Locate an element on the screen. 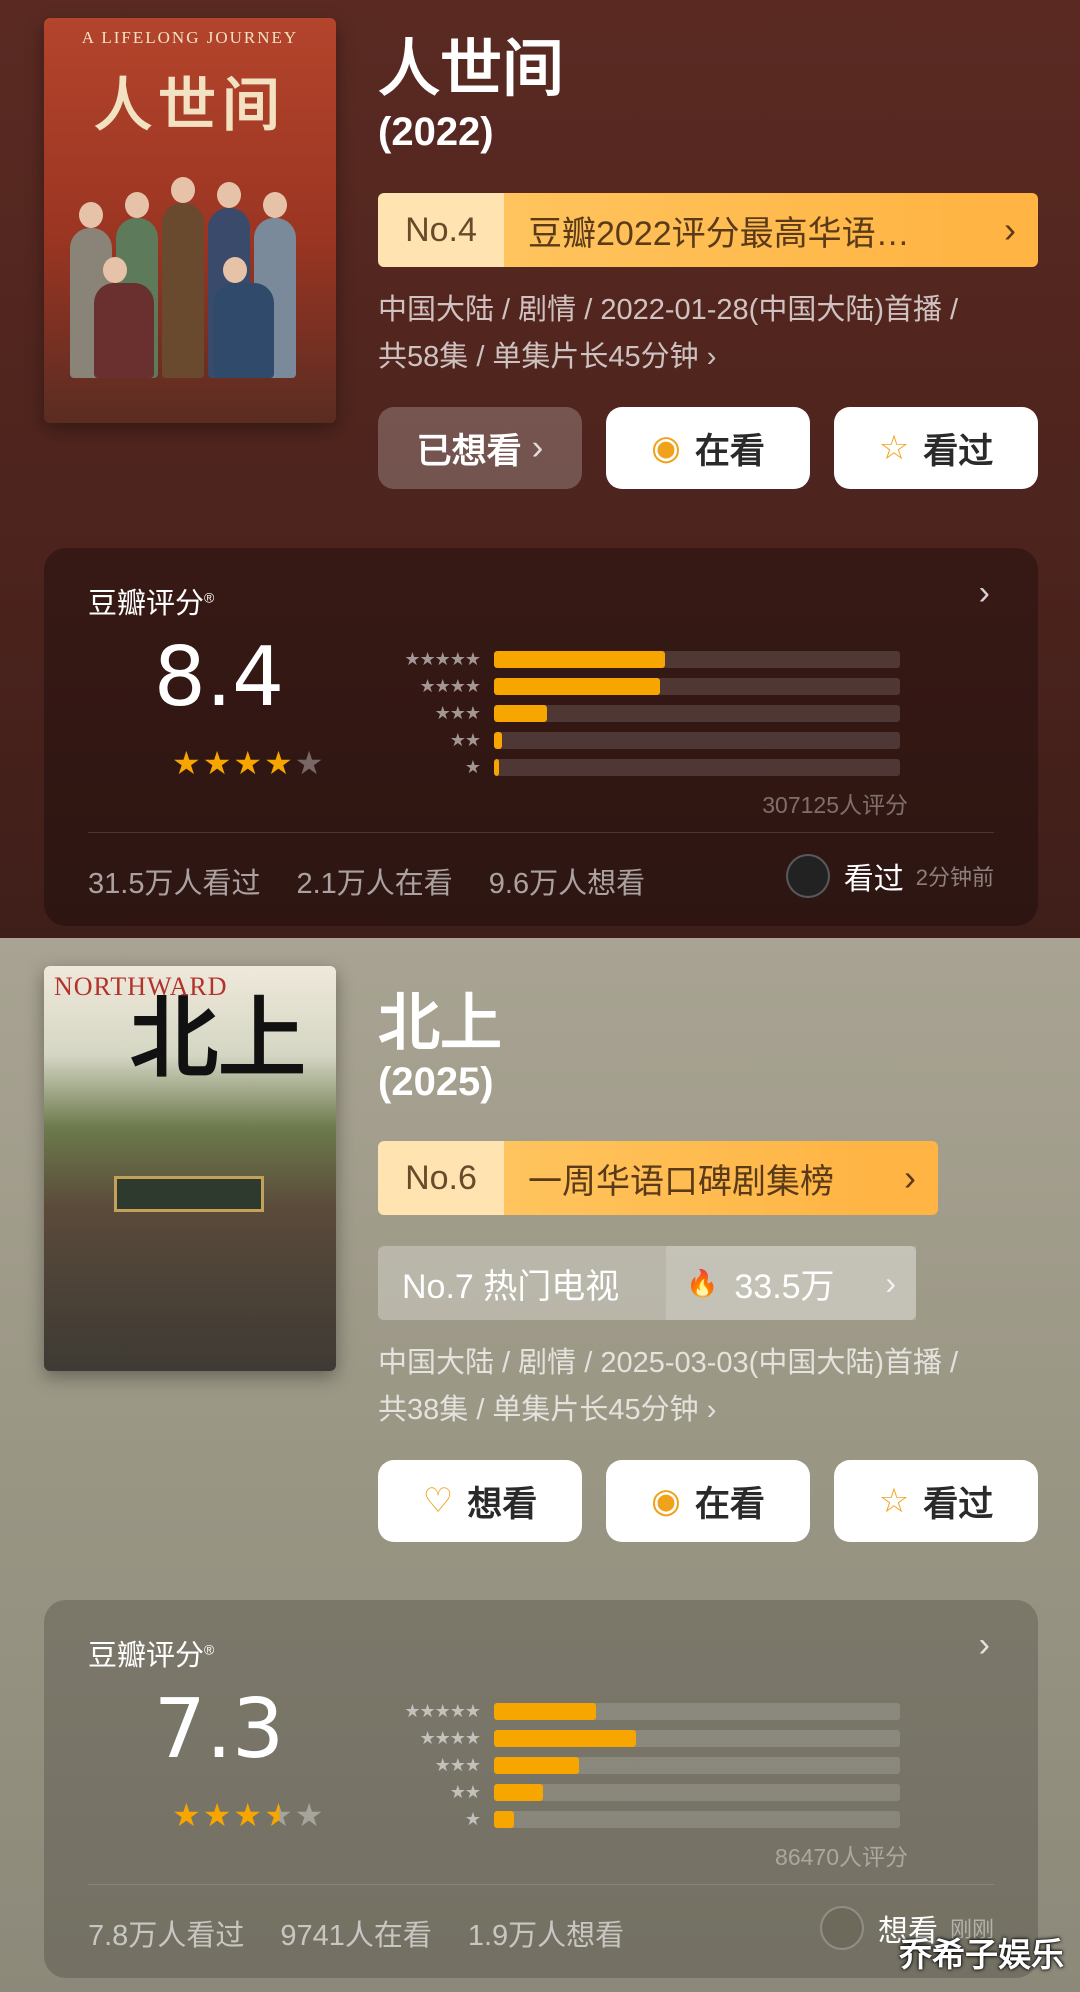 The image size is (1080, 1992). poster-en-title: A LIFELONG JOURNEY is located at coordinates (190, 37).